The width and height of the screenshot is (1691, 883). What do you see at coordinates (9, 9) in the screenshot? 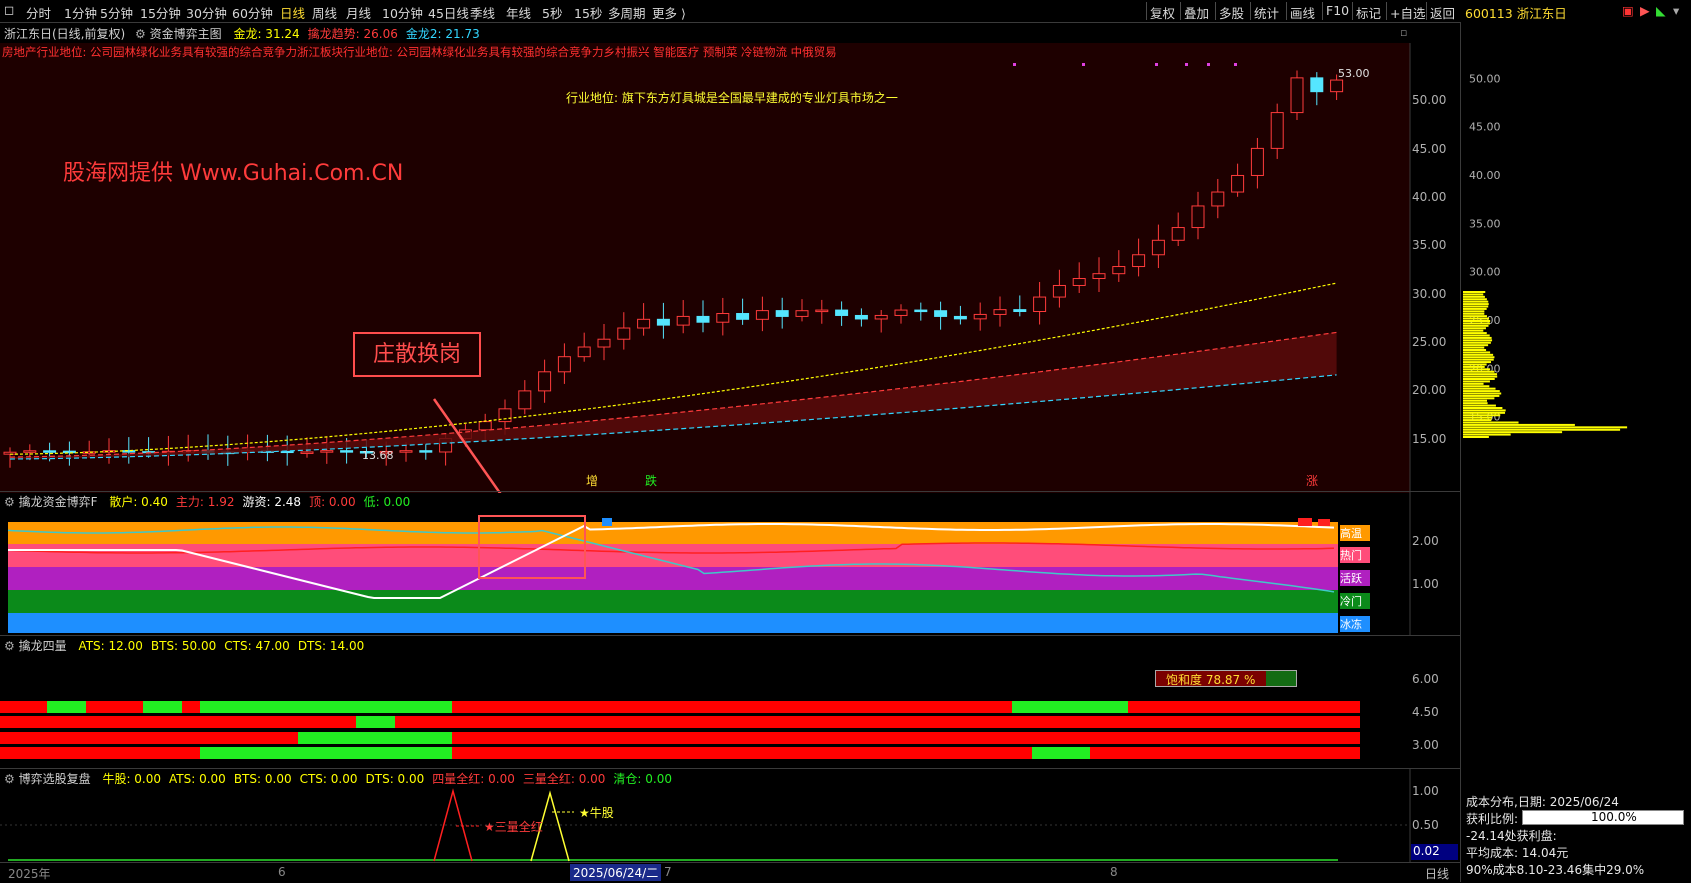
I see `window-icon: ◻` at bounding box center [9, 9].